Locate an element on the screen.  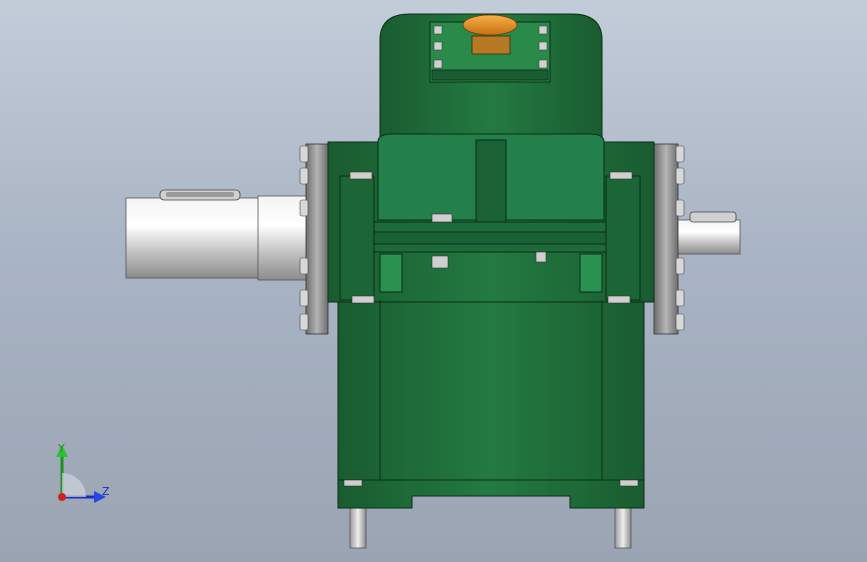
flange-left is located at coordinates (317, 239).